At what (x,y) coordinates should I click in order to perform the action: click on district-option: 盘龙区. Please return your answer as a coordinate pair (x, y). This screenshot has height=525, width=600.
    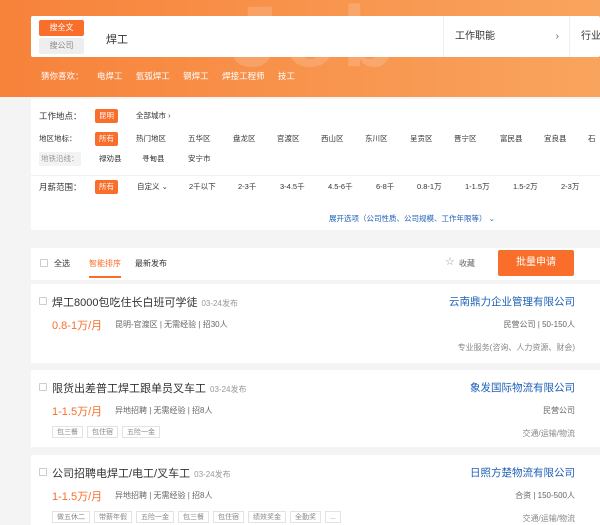
    Looking at the image, I should click on (244, 139).